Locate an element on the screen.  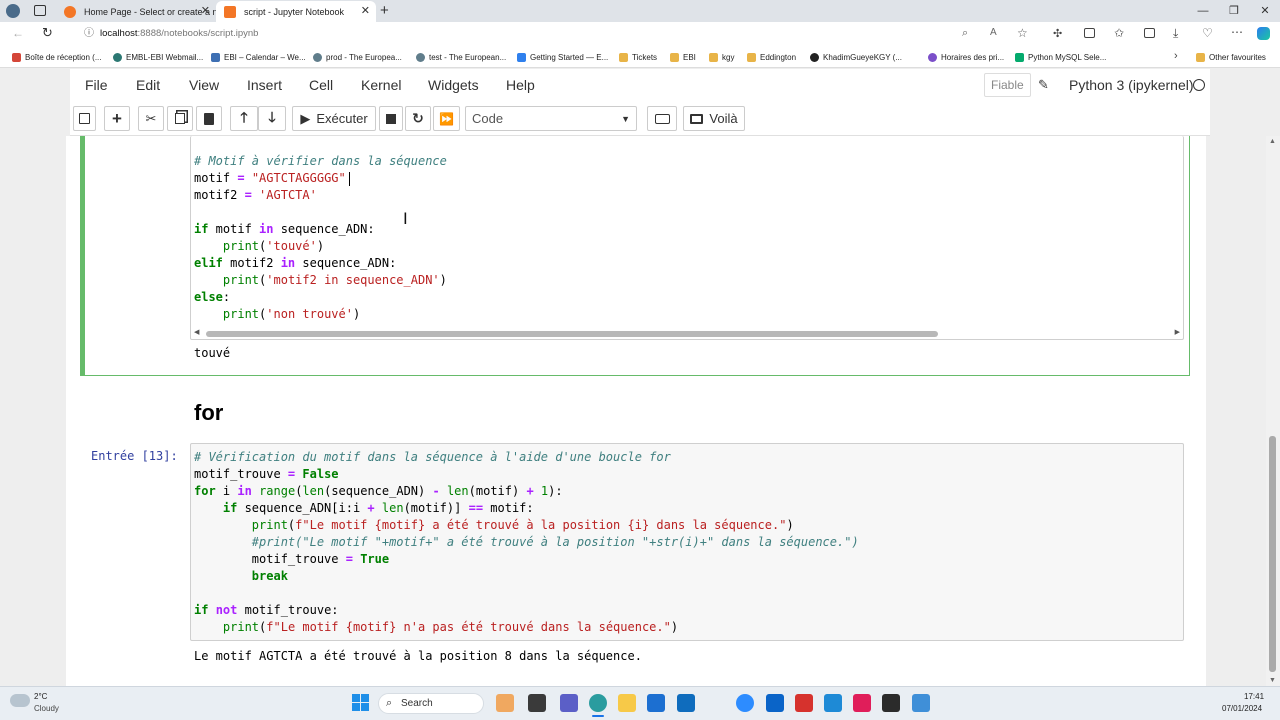
workspaces-icon is located at coordinates (40, 10).